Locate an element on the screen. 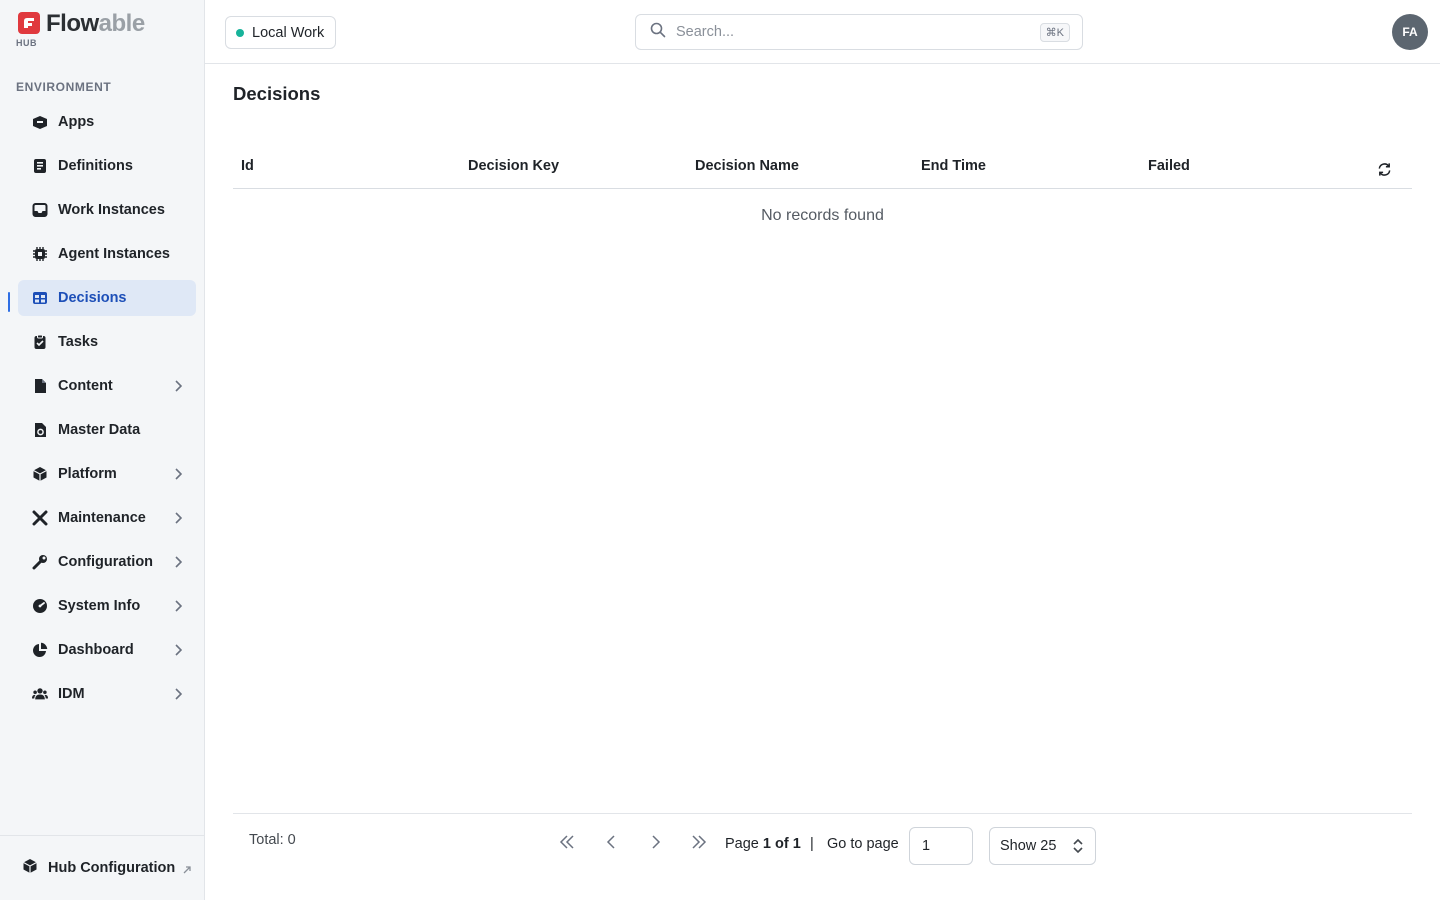 Image resolution: width=1440 pixels, height=900 pixels. page-size-select: Show 25 is located at coordinates (1042, 846).